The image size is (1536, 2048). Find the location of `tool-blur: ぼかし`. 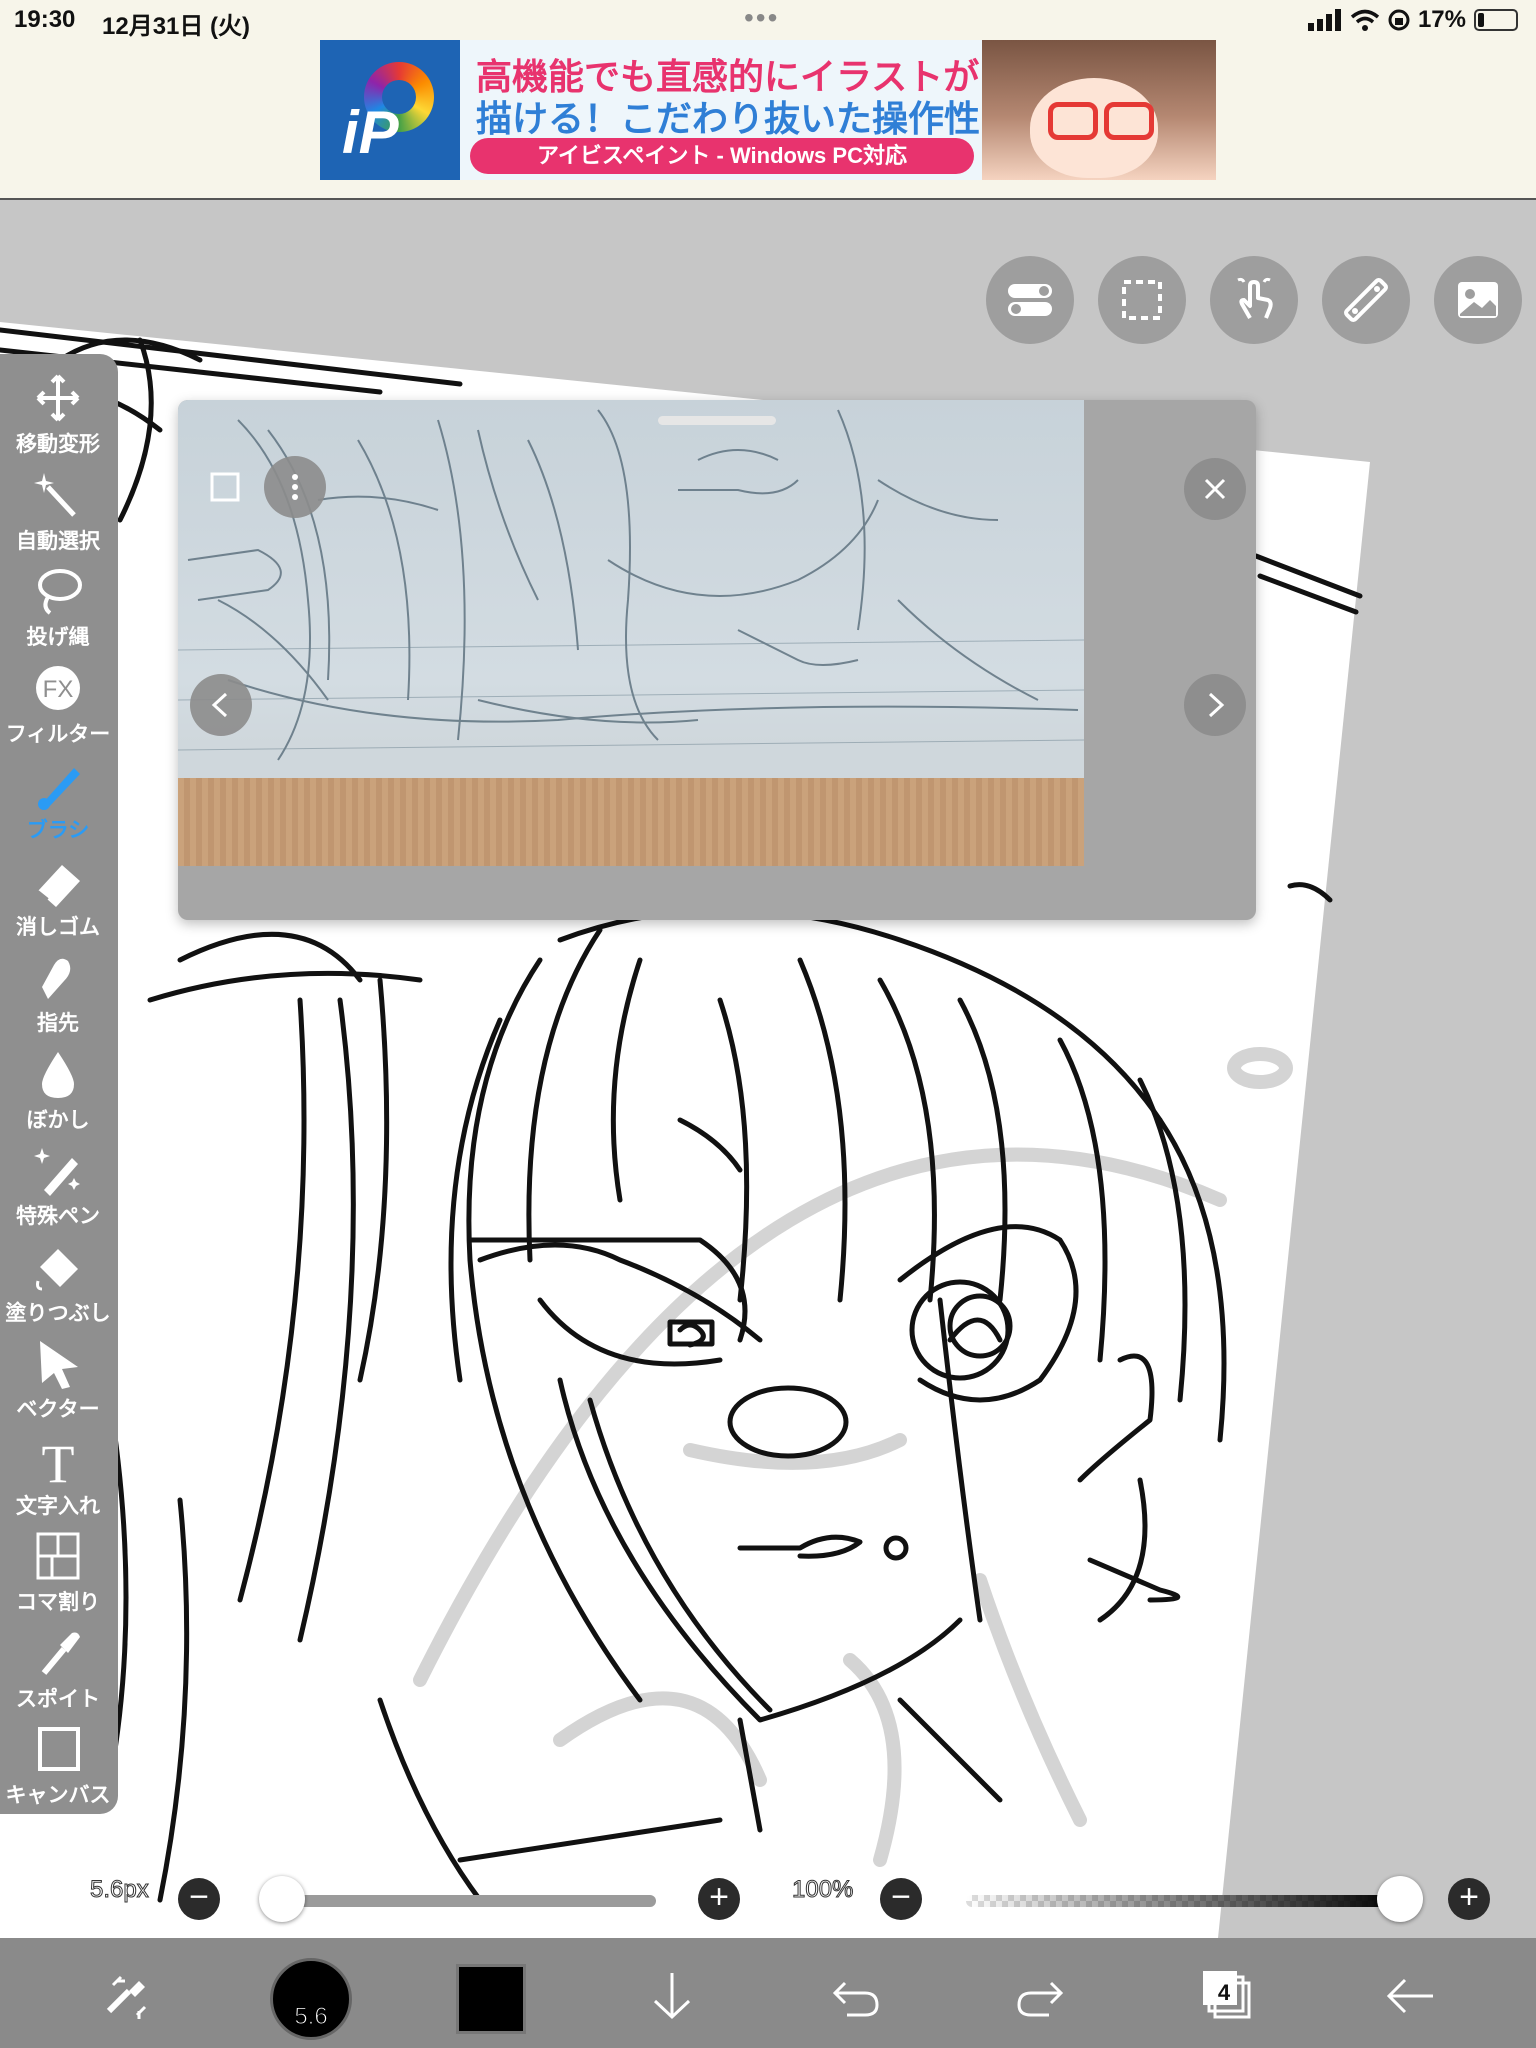

tool-blur: ぼかし is located at coordinates (58, 1096).